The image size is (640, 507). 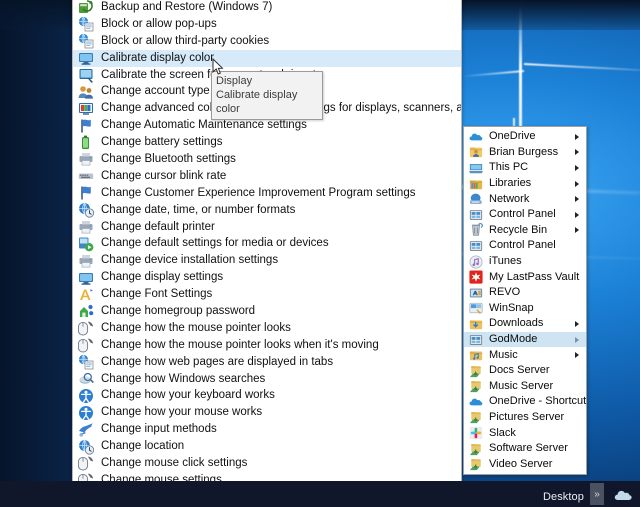 I want to click on context-menu-item: Pictures Server, so click(x=525, y=418).